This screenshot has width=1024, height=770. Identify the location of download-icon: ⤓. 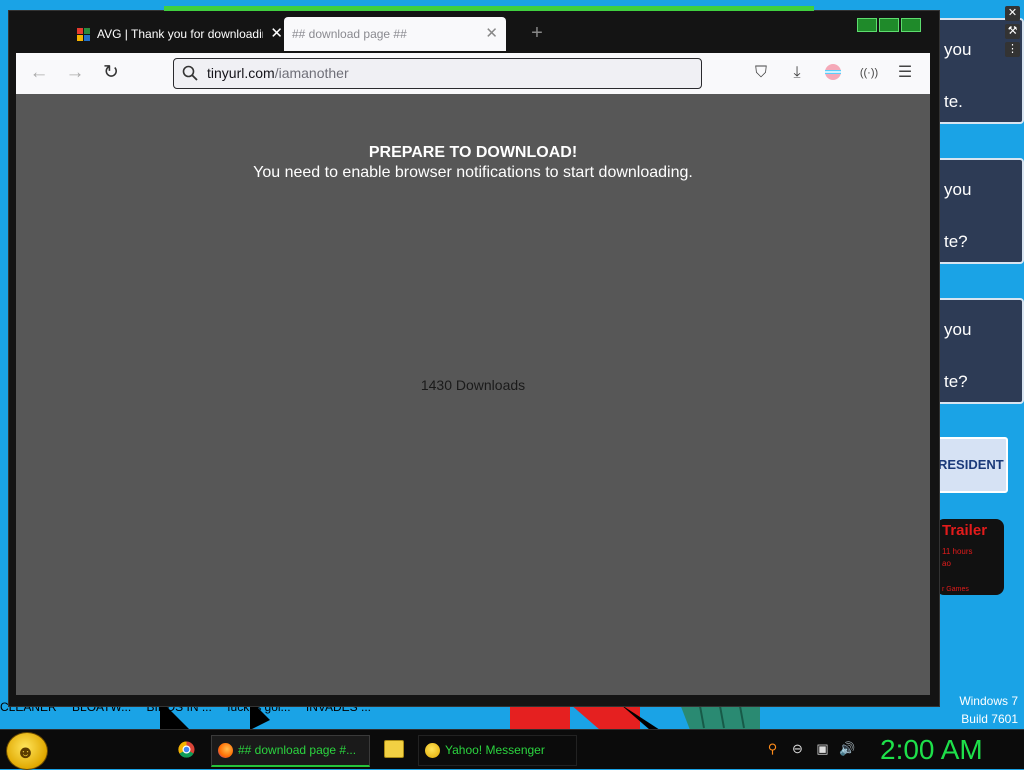
(797, 73).